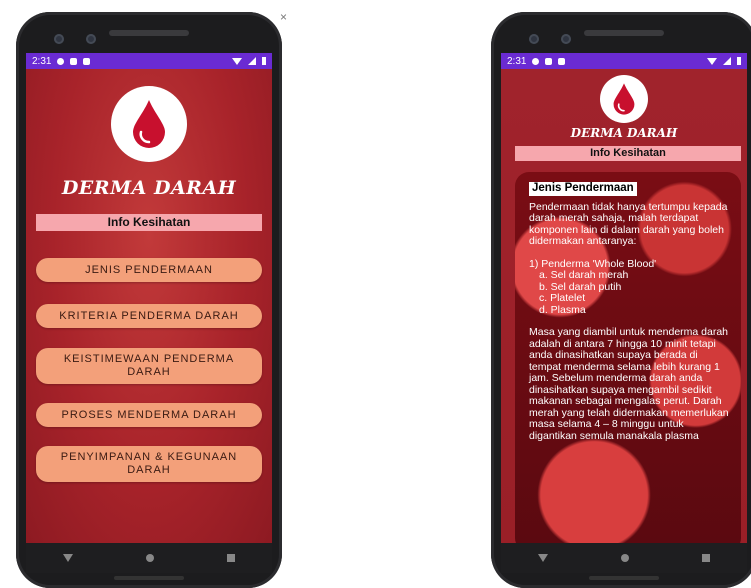  What do you see at coordinates (149, 464) in the screenshot?
I see `menu-button-penyimpanan: PENYIMPANAN & KEGUNAAN DARAH` at bounding box center [149, 464].